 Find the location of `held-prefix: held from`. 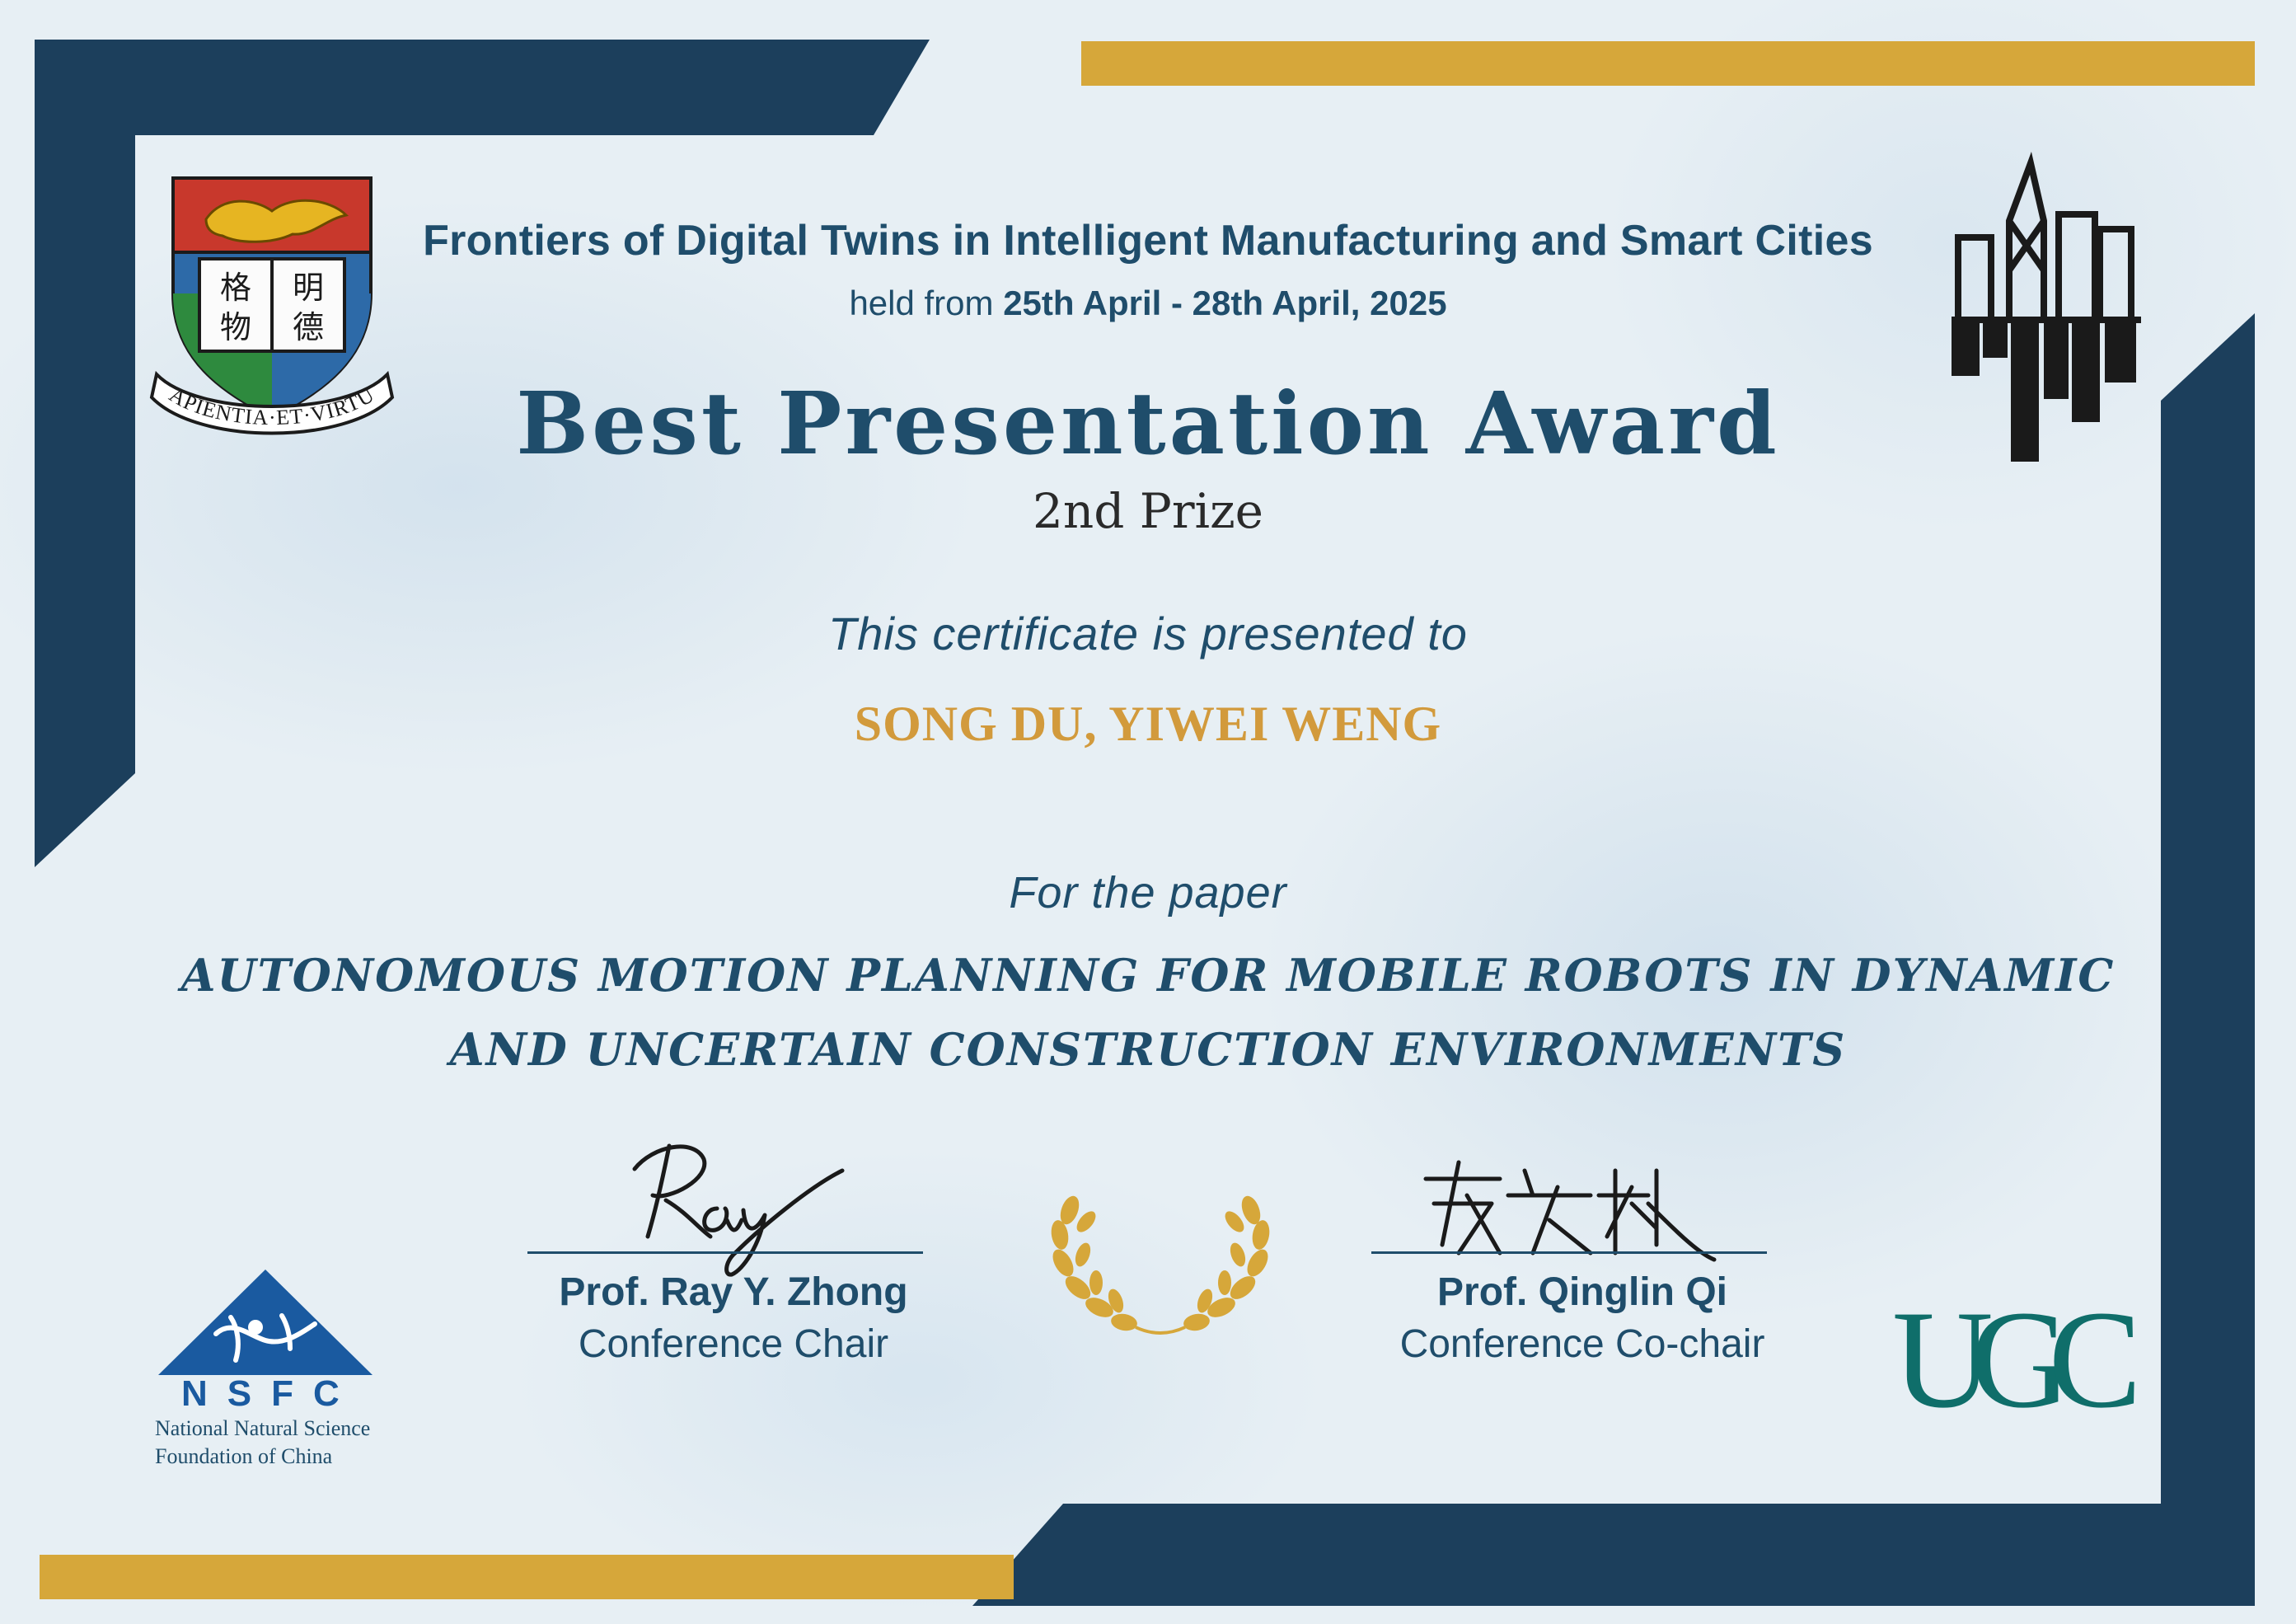

held-prefix: held from is located at coordinates (926, 303).